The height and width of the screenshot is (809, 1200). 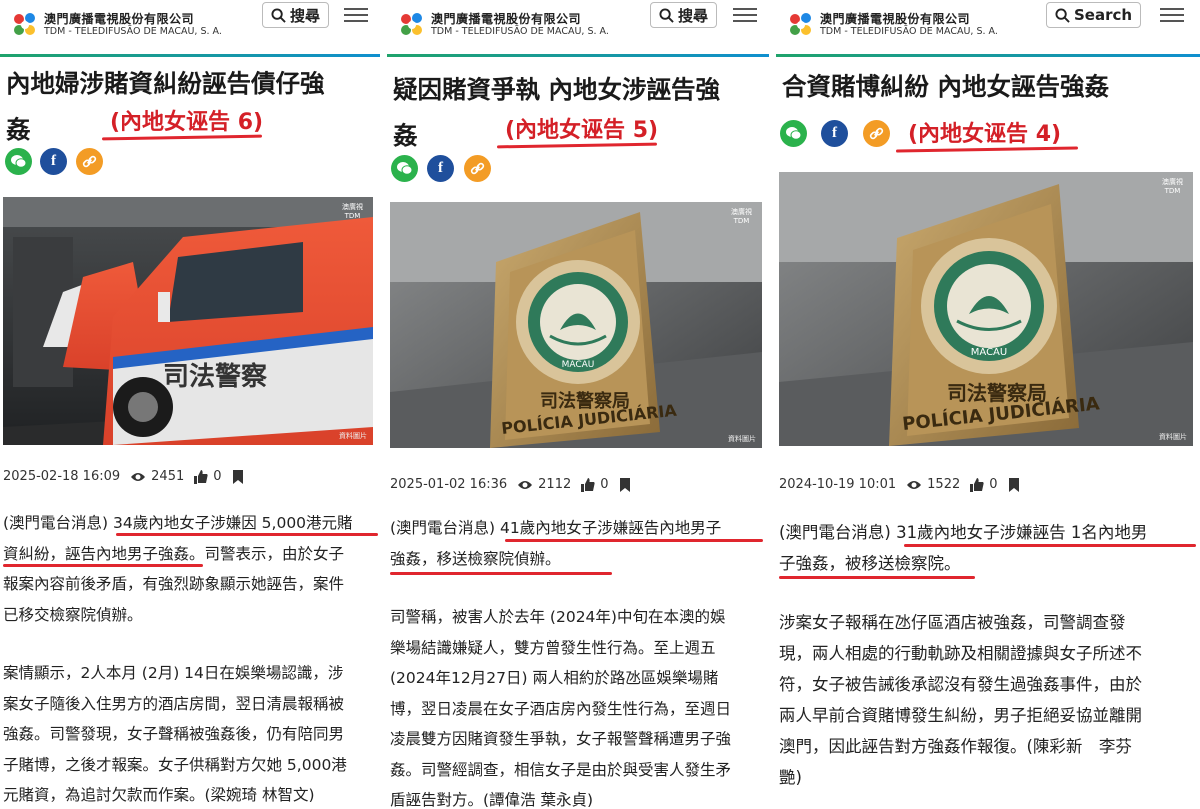 What do you see at coordinates (960, 715) in the screenshot?
I see `article-line: 兩人早前合資賭博發生糾紛，男子拒絕妥協並離開` at bounding box center [960, 715].